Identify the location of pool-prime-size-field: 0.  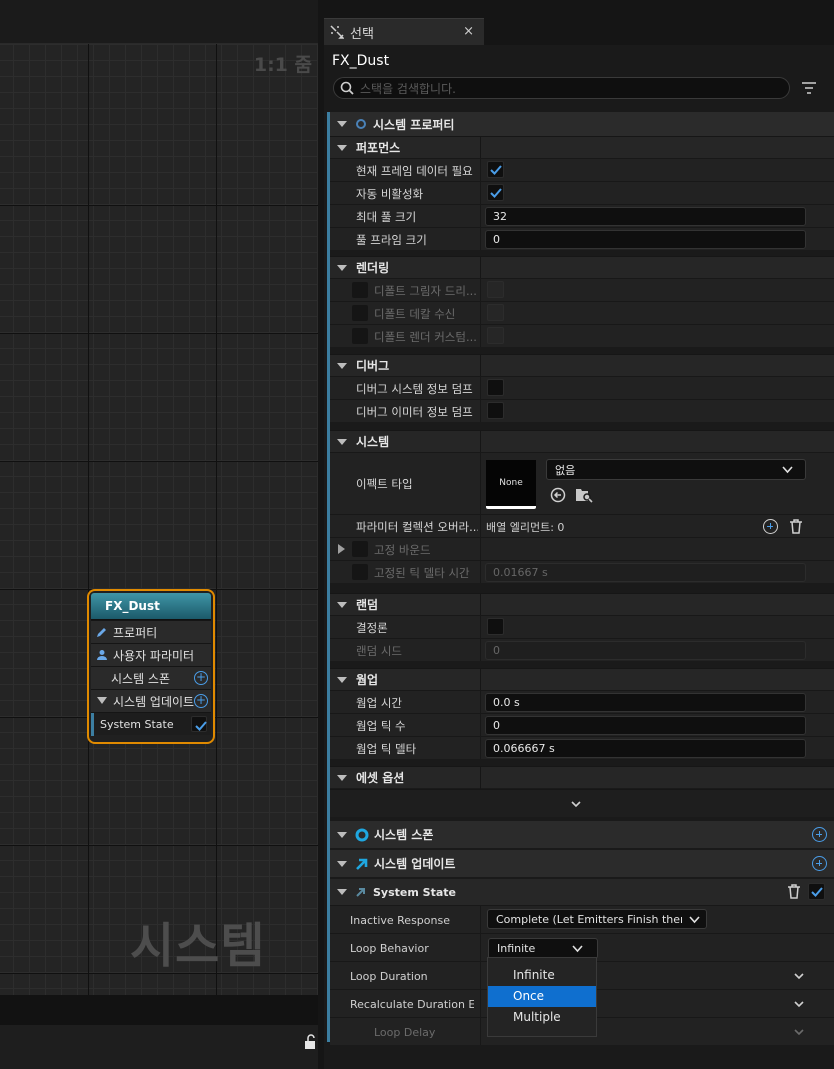
(645, 239).